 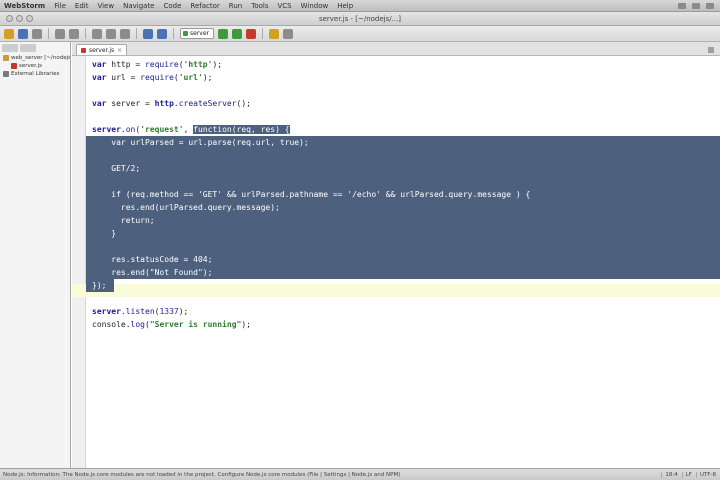 What do you see at coordinates (111, 33) in the screenshot?
I see `copy-icon` at bounding box center [111, 33].